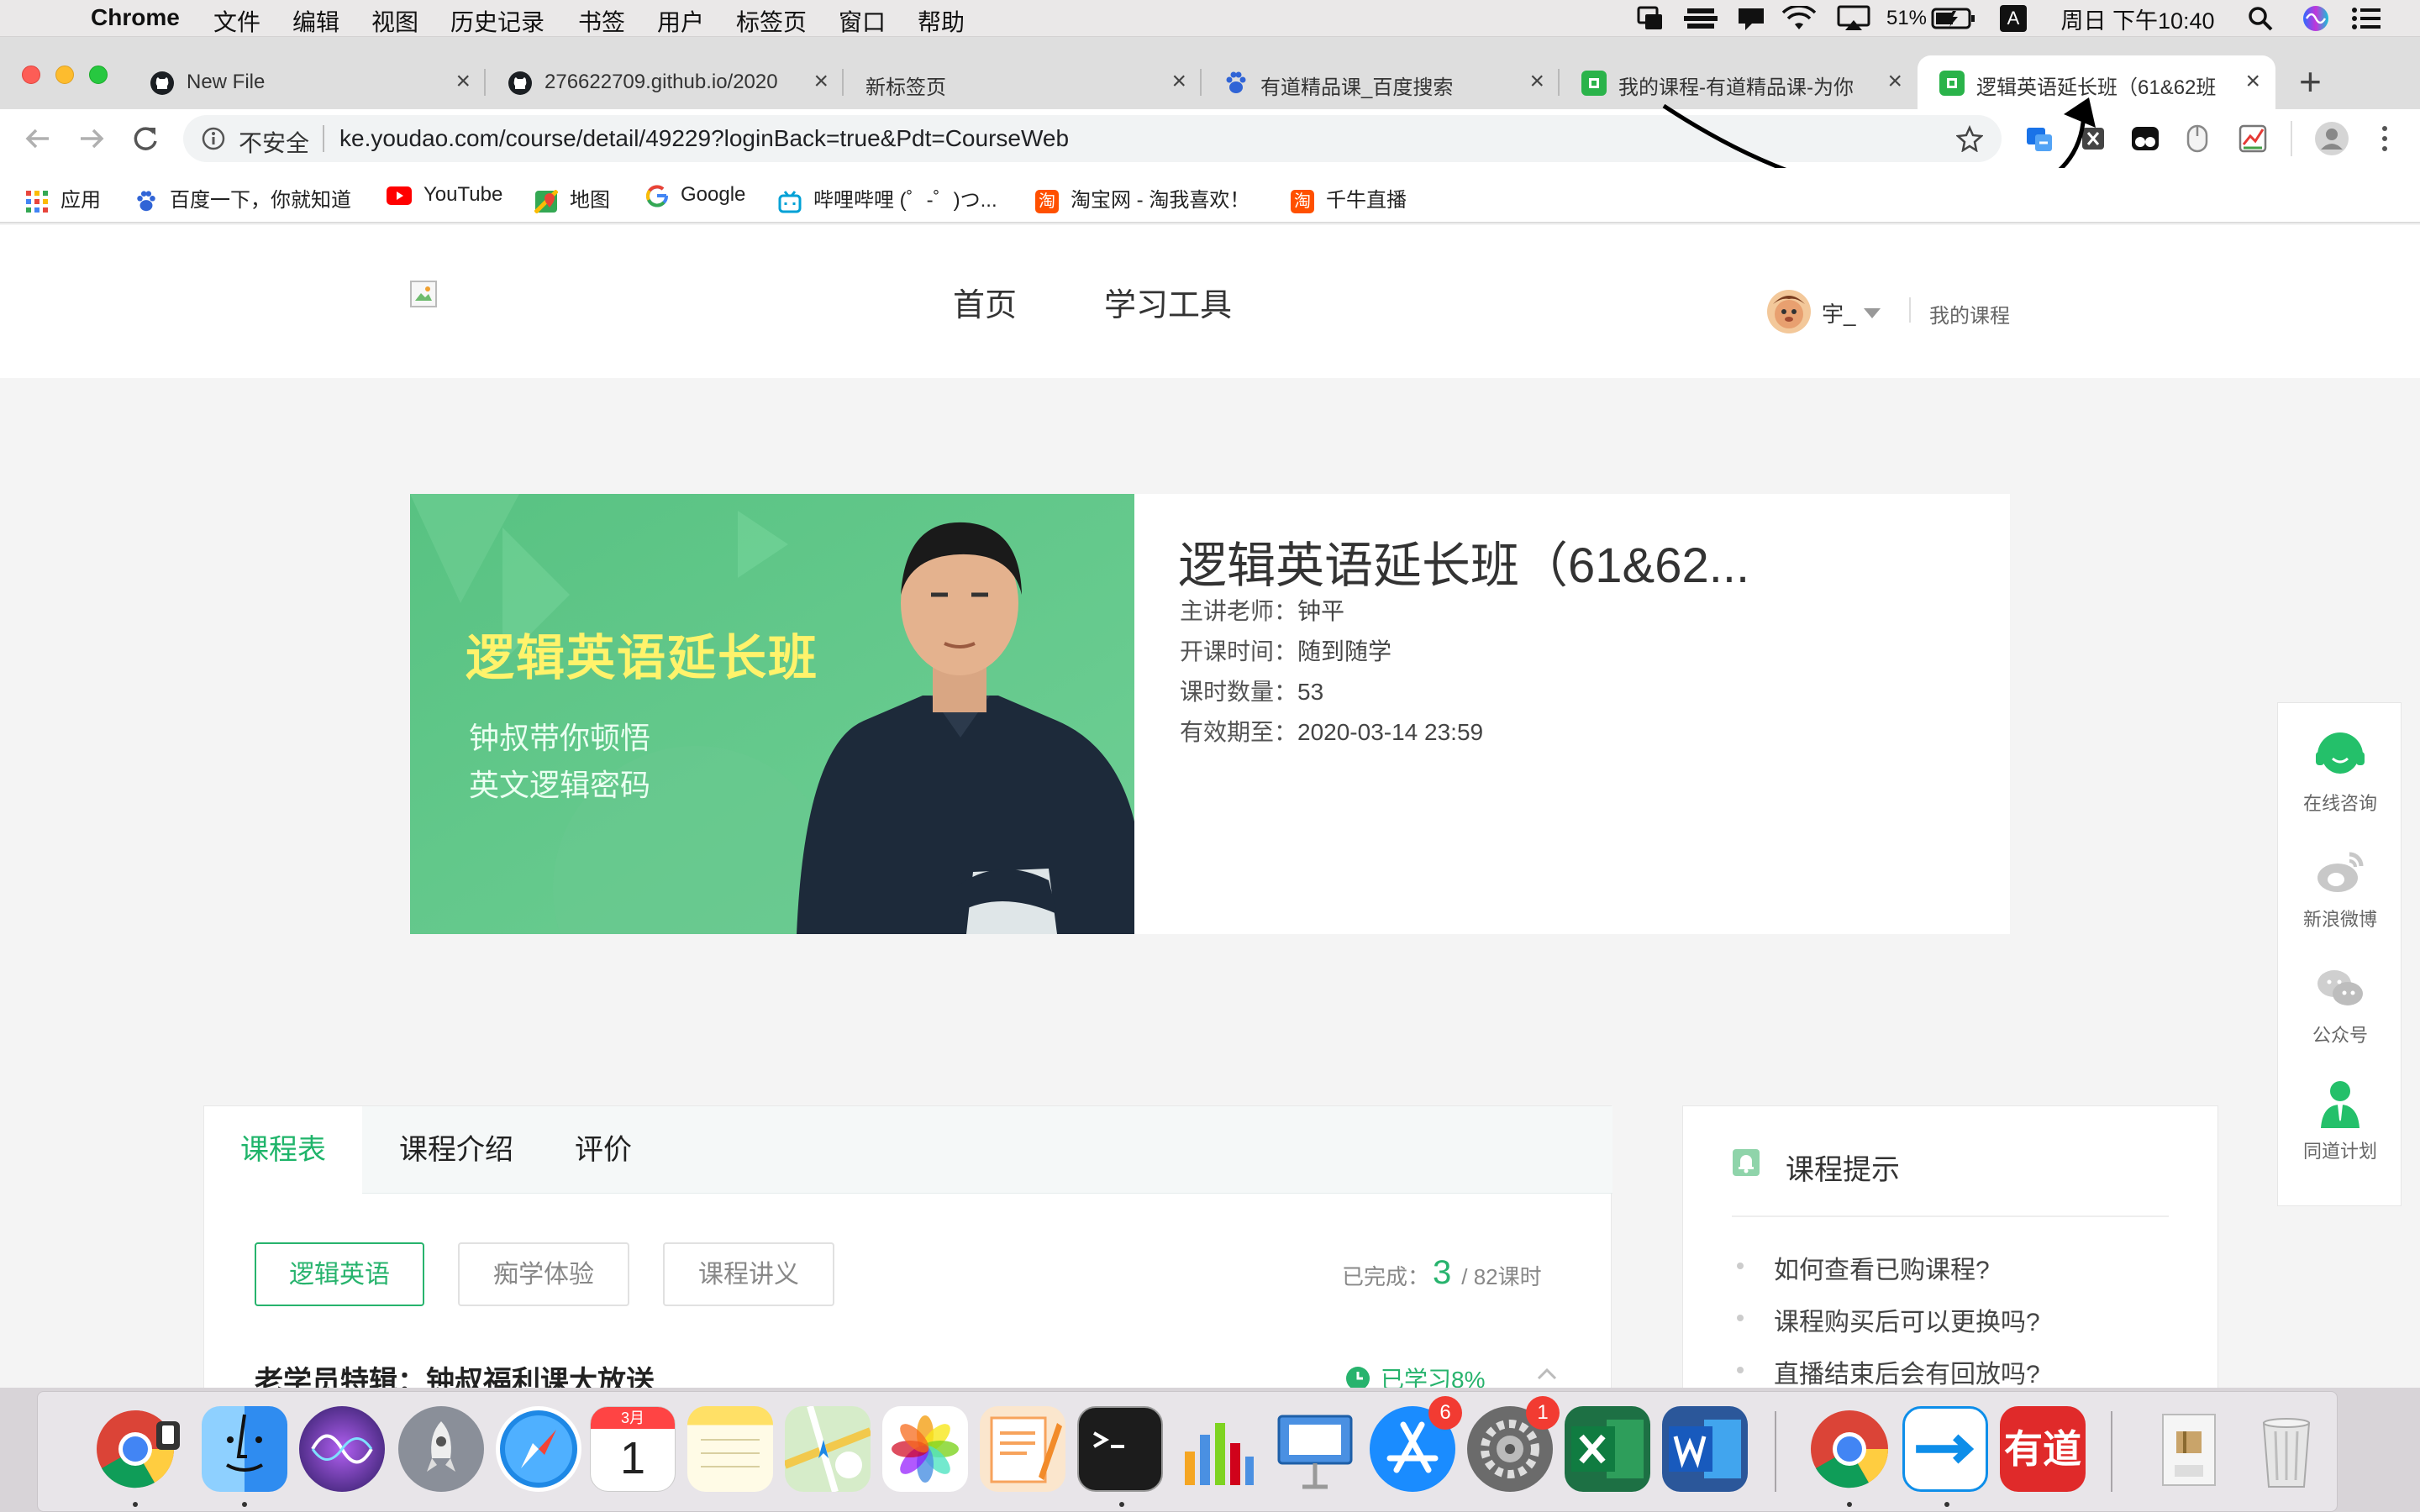 The image size is (2420, 1512). What do you see at coordinates (1023, 82) in the screenshot?
I see `tab-new-tab: 新标签页 ×` at bounding box center [1023, 82].